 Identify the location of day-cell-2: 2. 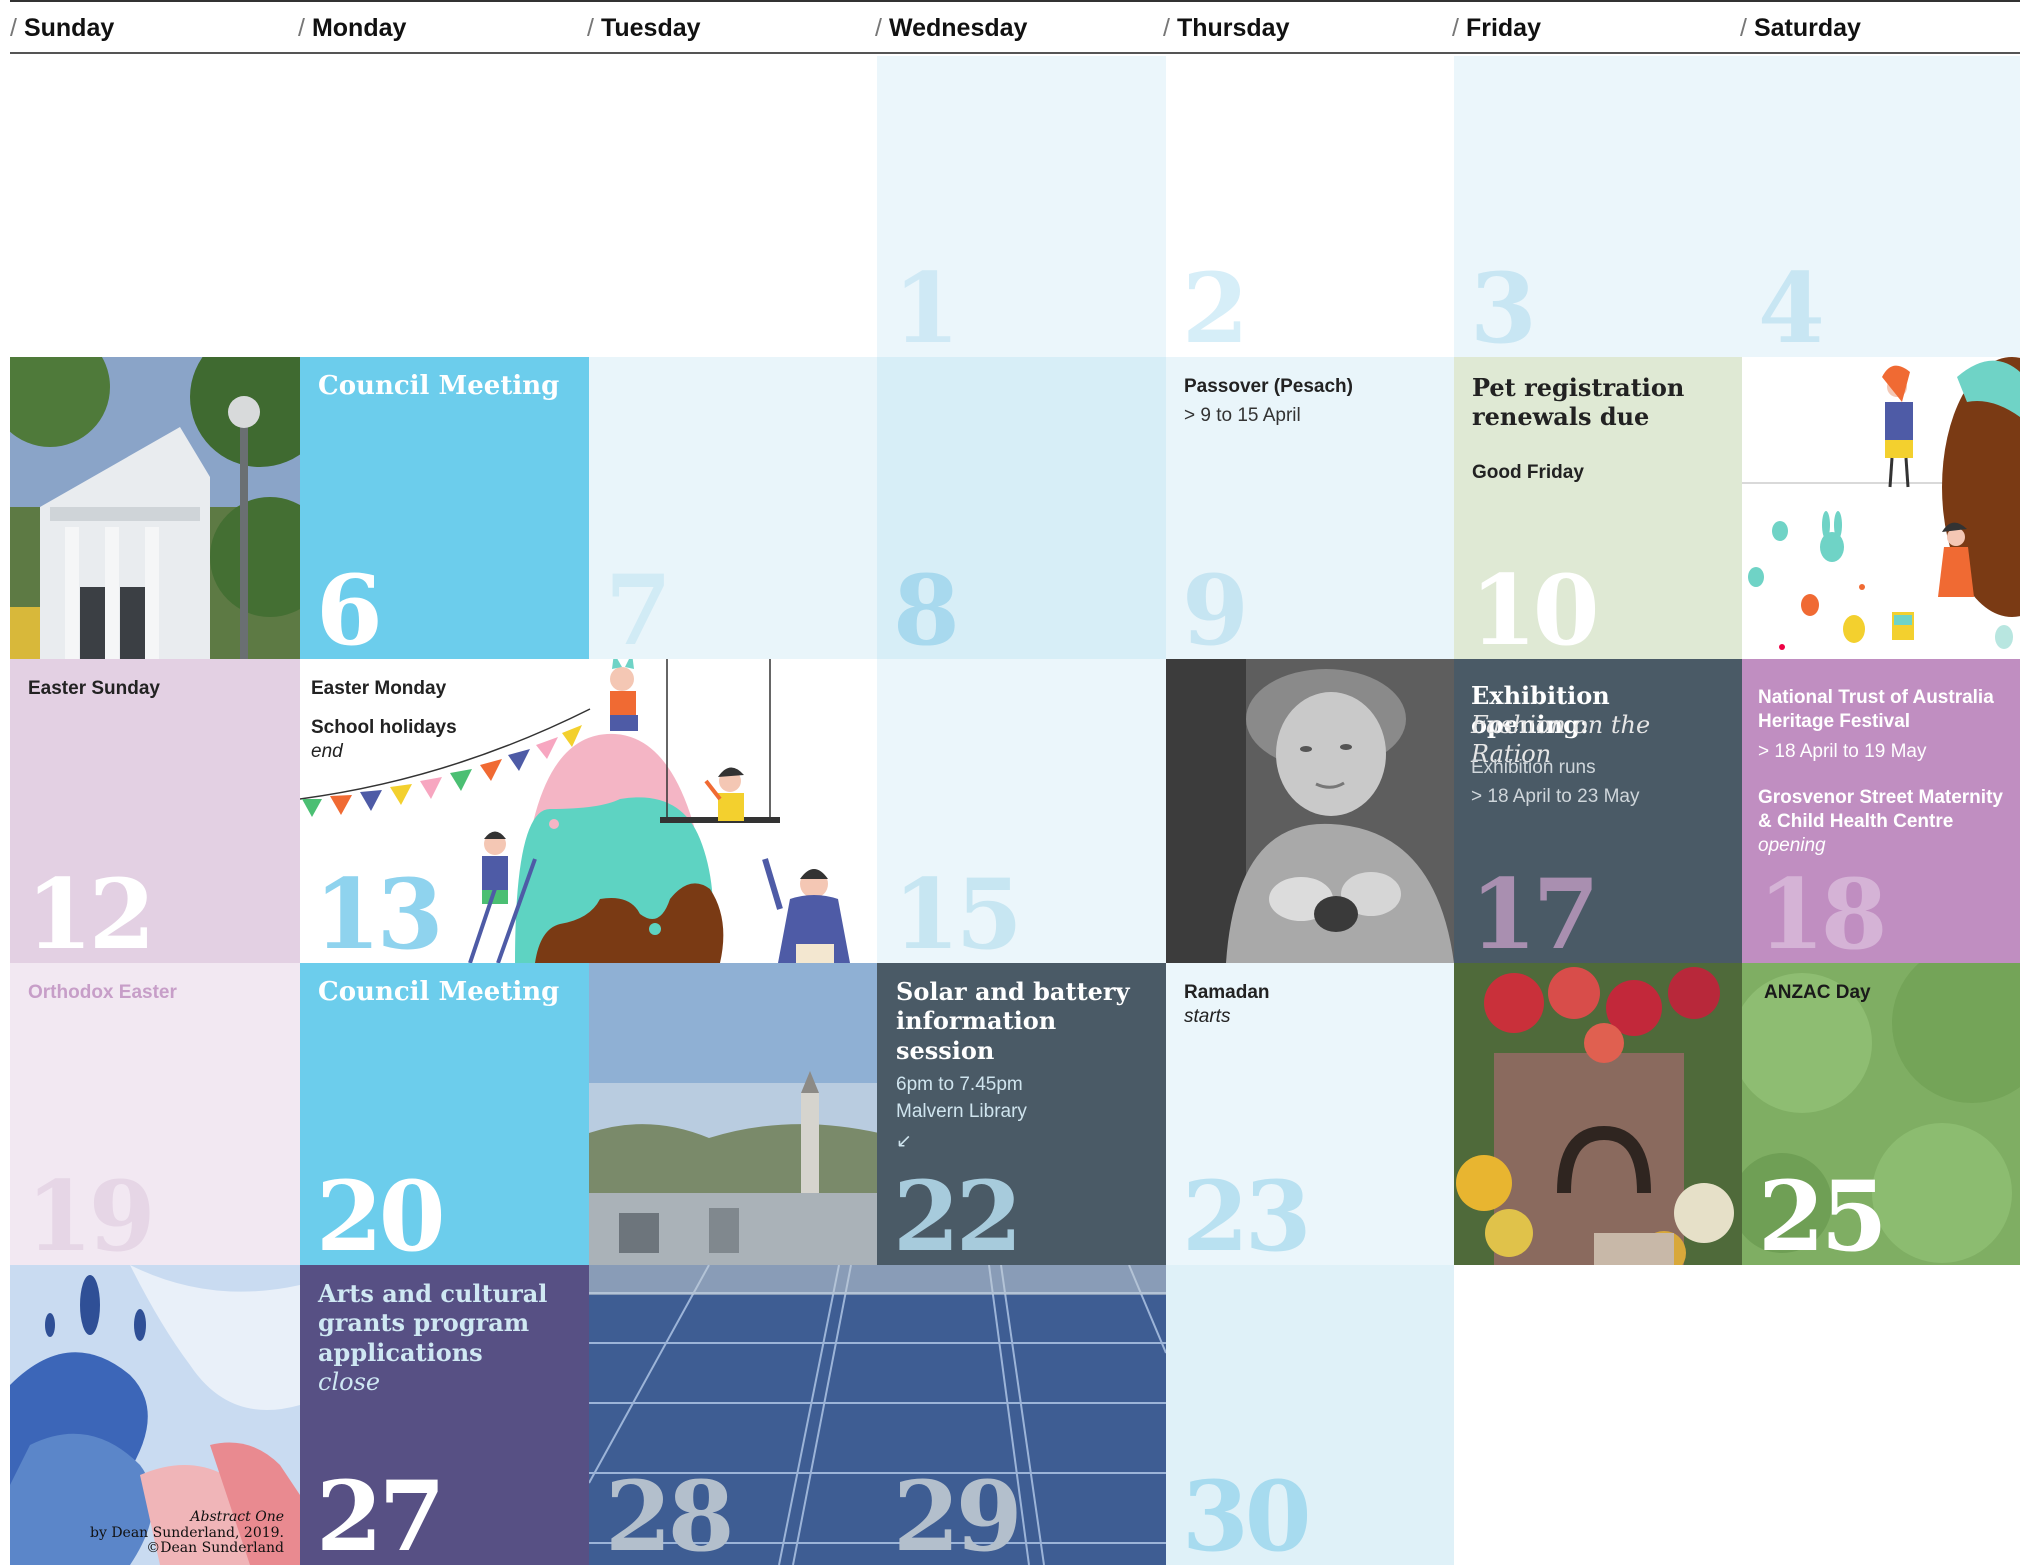
(1310, 206).